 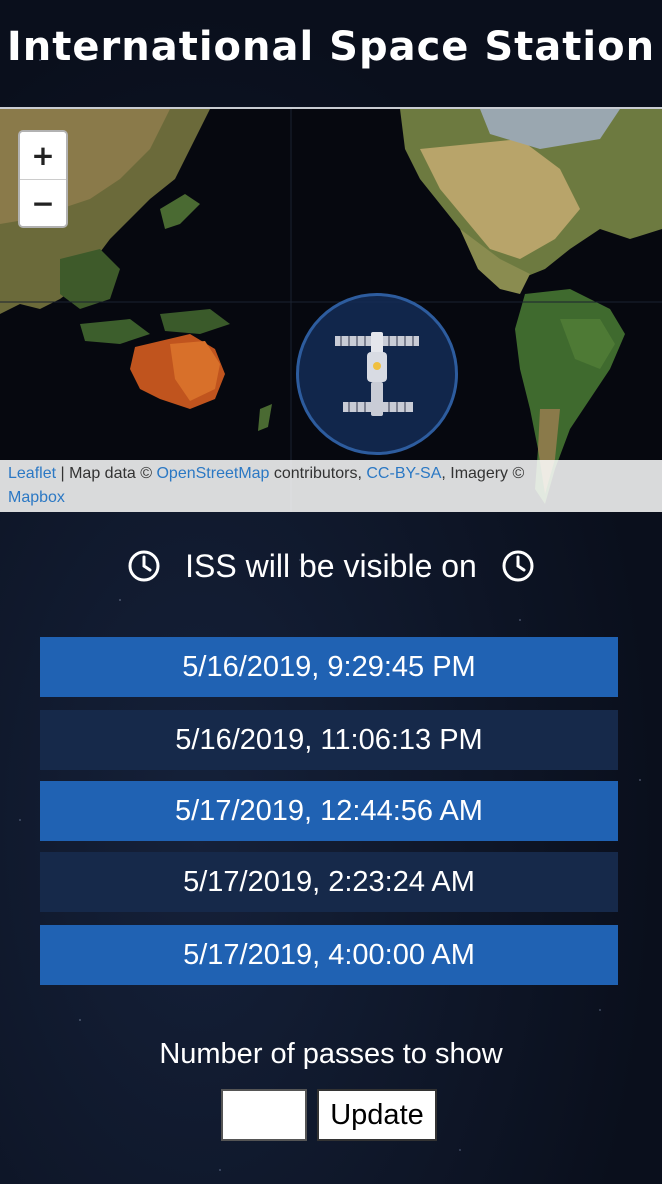 What do you see at coordinates (106, 473) in the screenshot?
I see `attribution-separator: | Map data ©` at bounding box center [106, 473].